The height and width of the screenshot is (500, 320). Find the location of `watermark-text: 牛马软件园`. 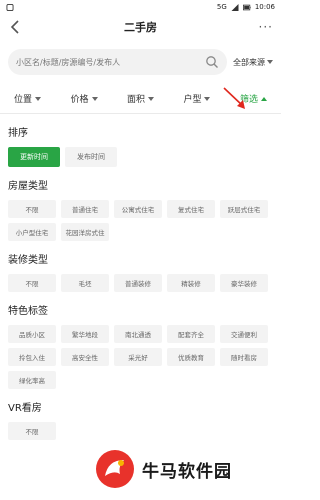

watermark-text: 牛马软件园 is located at coordinates (187, 471).